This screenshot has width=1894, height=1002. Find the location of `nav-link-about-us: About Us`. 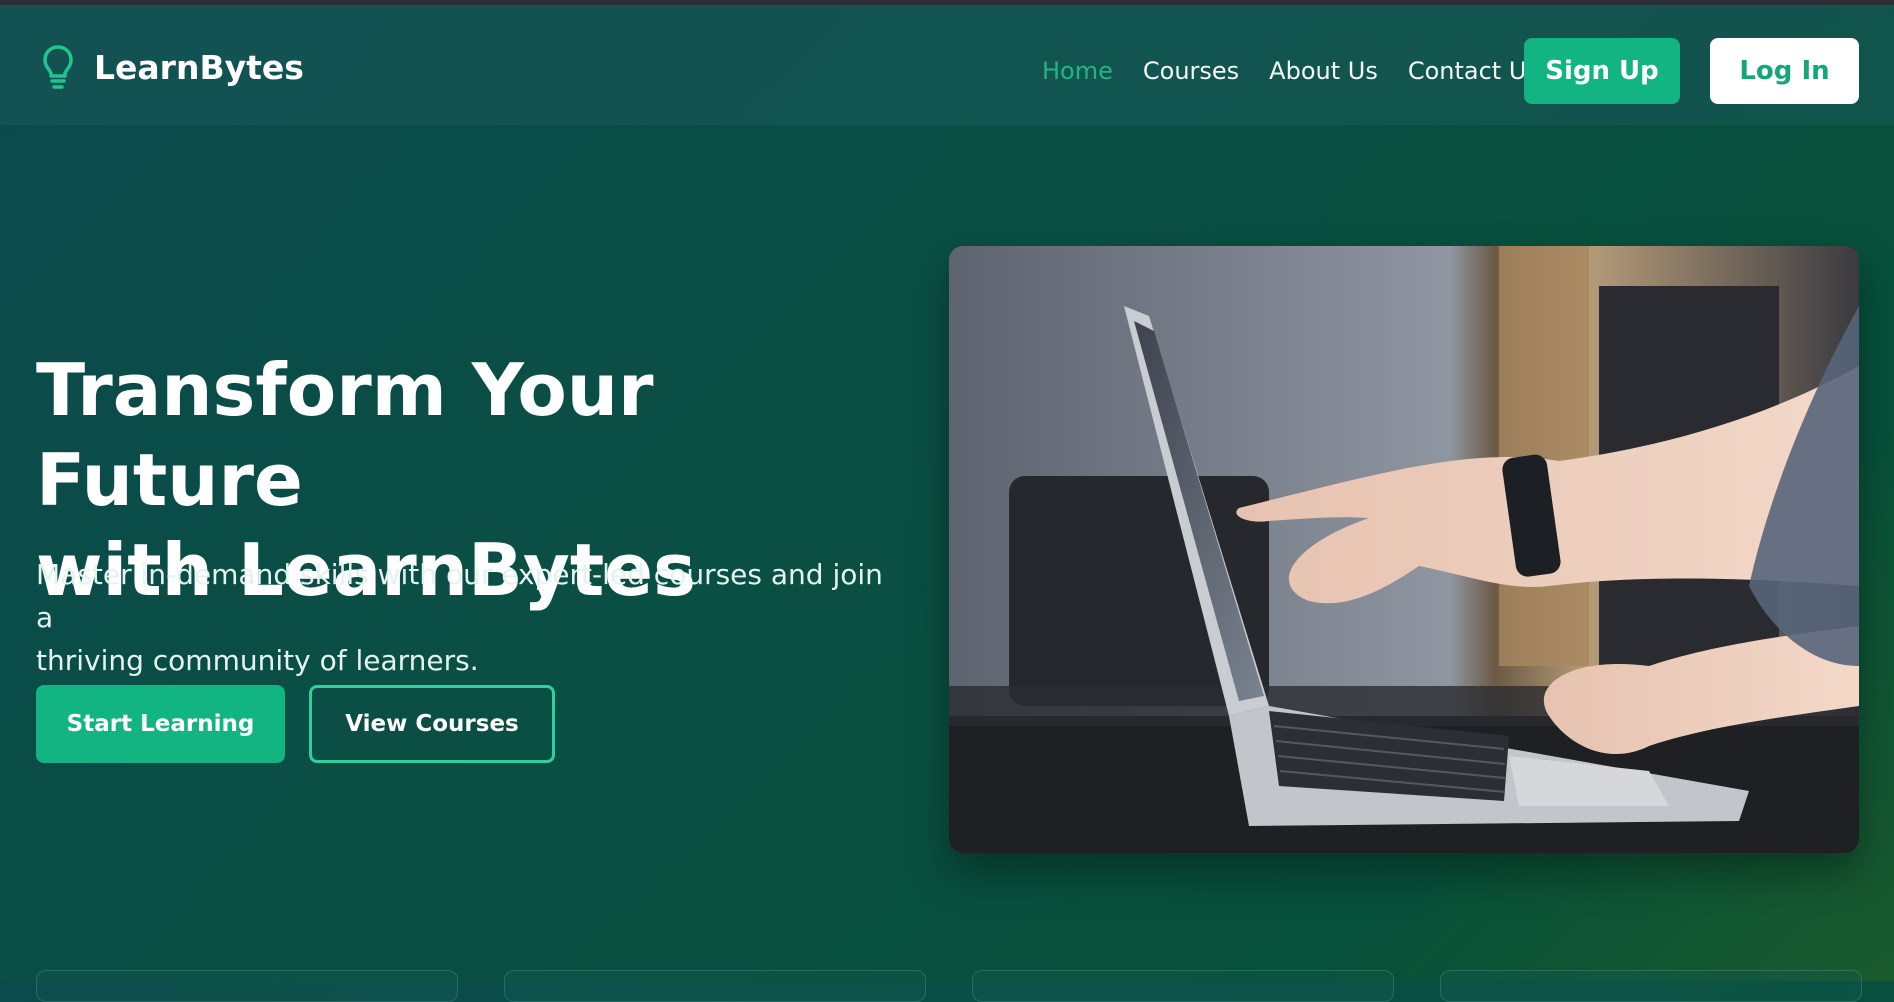

nav-link-about-us: About Us is located at coordinates (1323, 71).